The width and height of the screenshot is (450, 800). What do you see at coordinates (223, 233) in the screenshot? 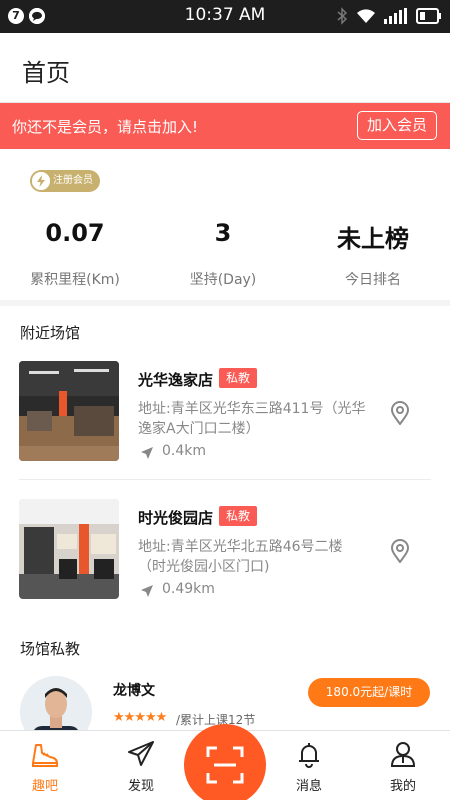
I see `stat-value: 3` at bounding box center [223, 233].